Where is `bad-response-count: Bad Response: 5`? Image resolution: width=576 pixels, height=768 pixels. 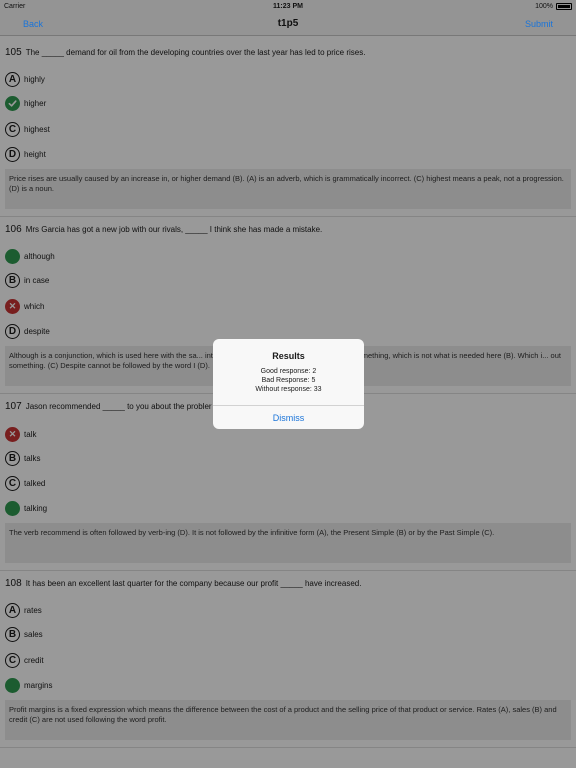 bad-response-count: Bad Response: 5 is located at coordinates (288, 381).